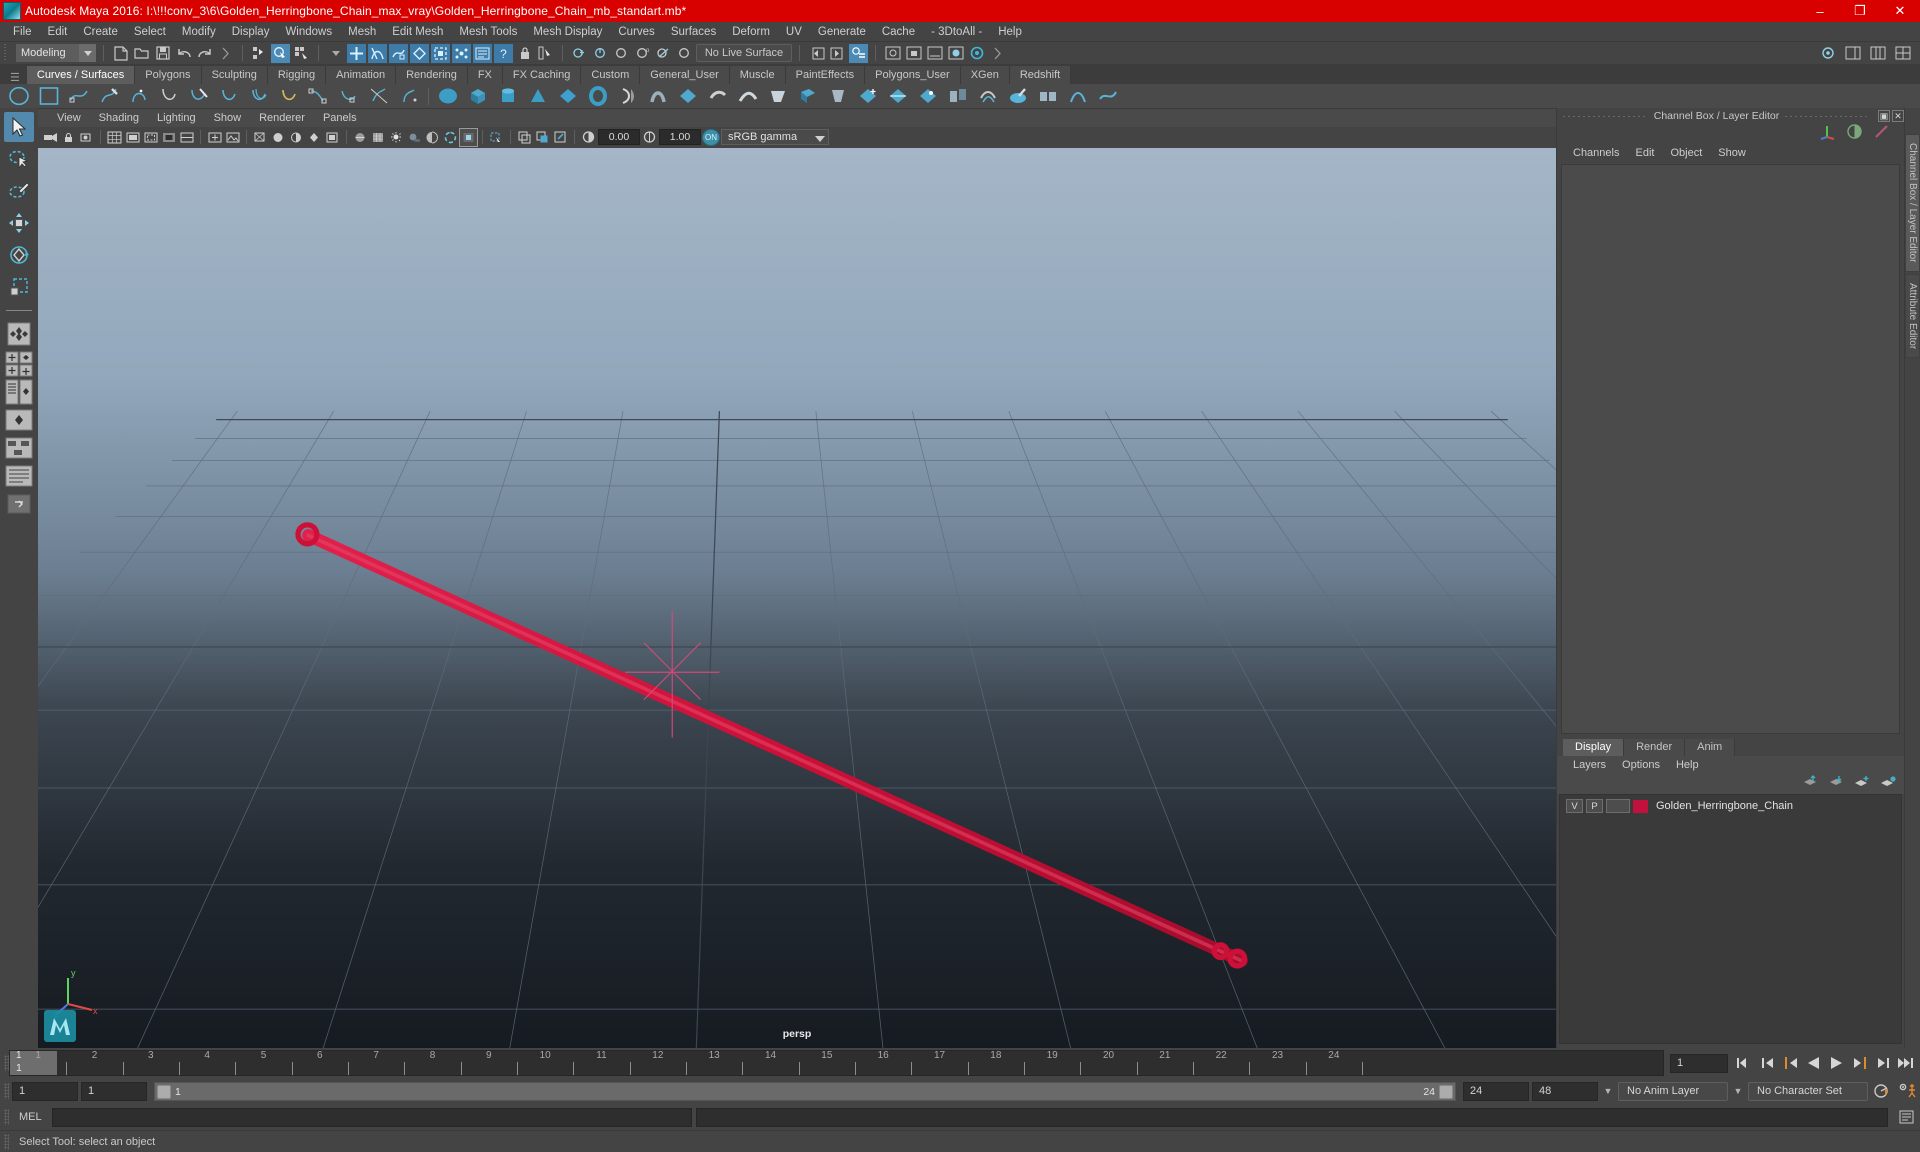 The width and height of the screenshot is (1920, 1152). I want to click on gamma-field: 1.00, so click(680, 137).